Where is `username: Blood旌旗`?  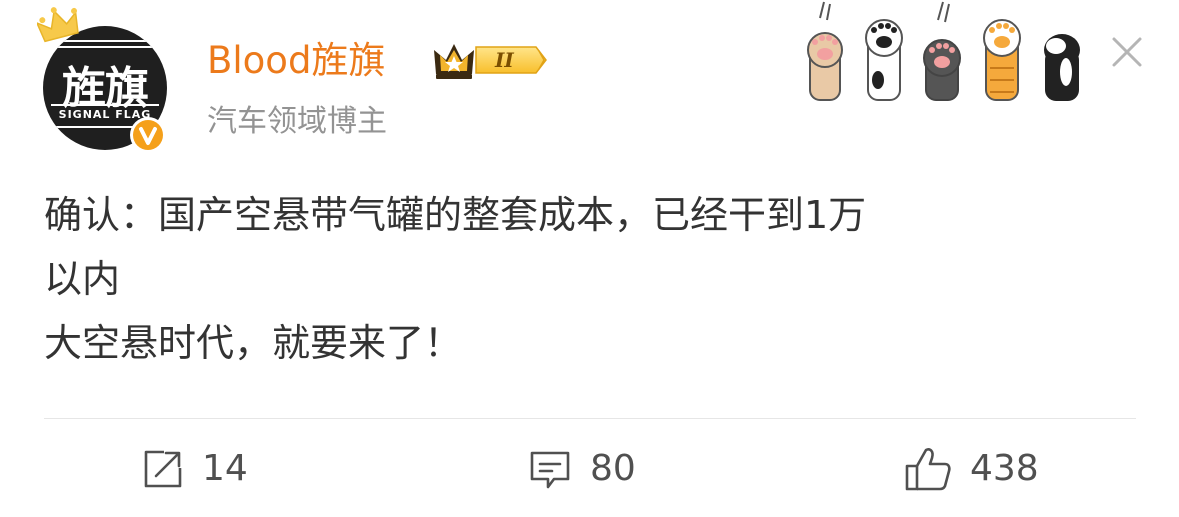
username: Blood旌旗 is located at coordinates (296, 61).